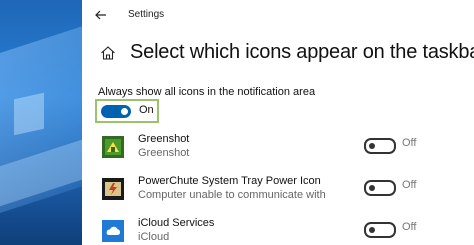 The height and width of the screenshot is (245, 474). What do you see at coordinates (232, 195) in the screenshot?
I see `app-description: Computer unable to communicate with` at bounding box center [232, 195].